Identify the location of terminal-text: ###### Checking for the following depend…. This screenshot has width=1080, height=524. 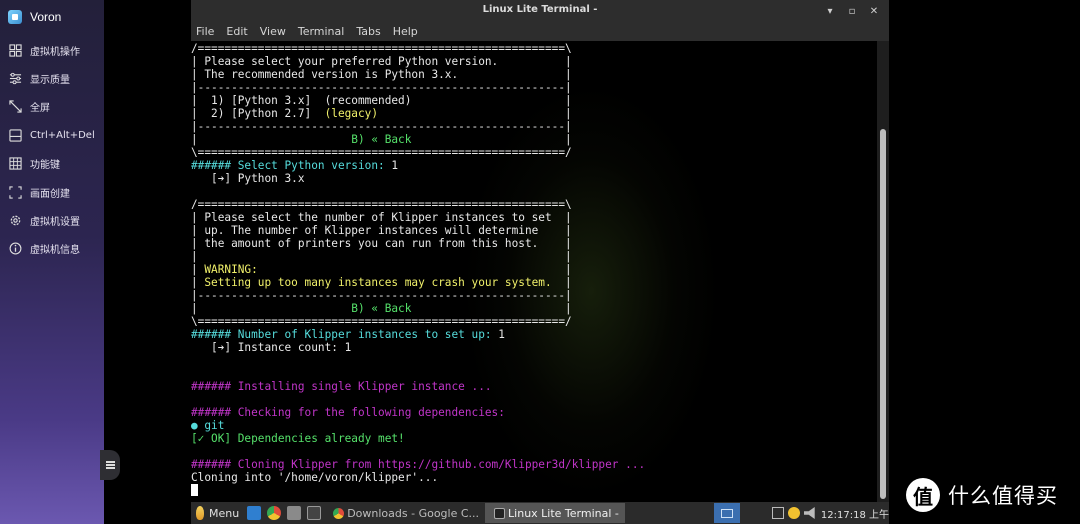
(348, 412).